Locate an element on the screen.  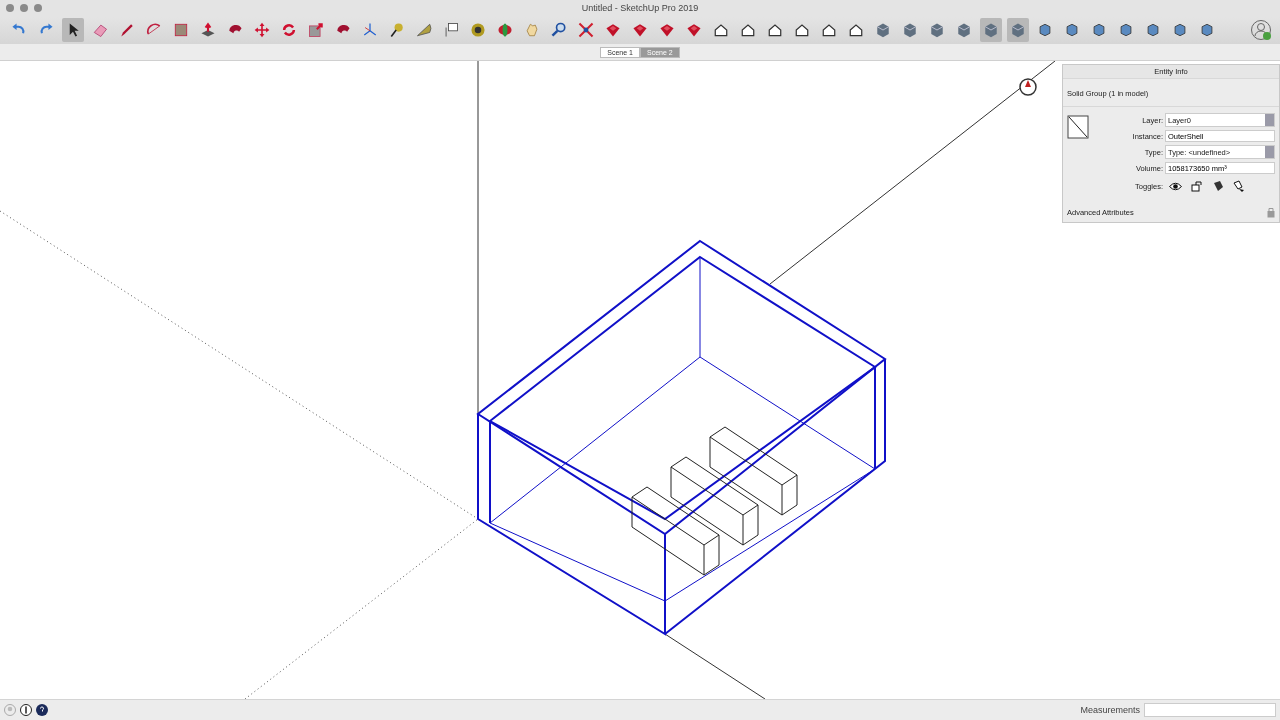
window-title: Untitled - SketchUp Pro 2019 is located at coordinates (640, 8).